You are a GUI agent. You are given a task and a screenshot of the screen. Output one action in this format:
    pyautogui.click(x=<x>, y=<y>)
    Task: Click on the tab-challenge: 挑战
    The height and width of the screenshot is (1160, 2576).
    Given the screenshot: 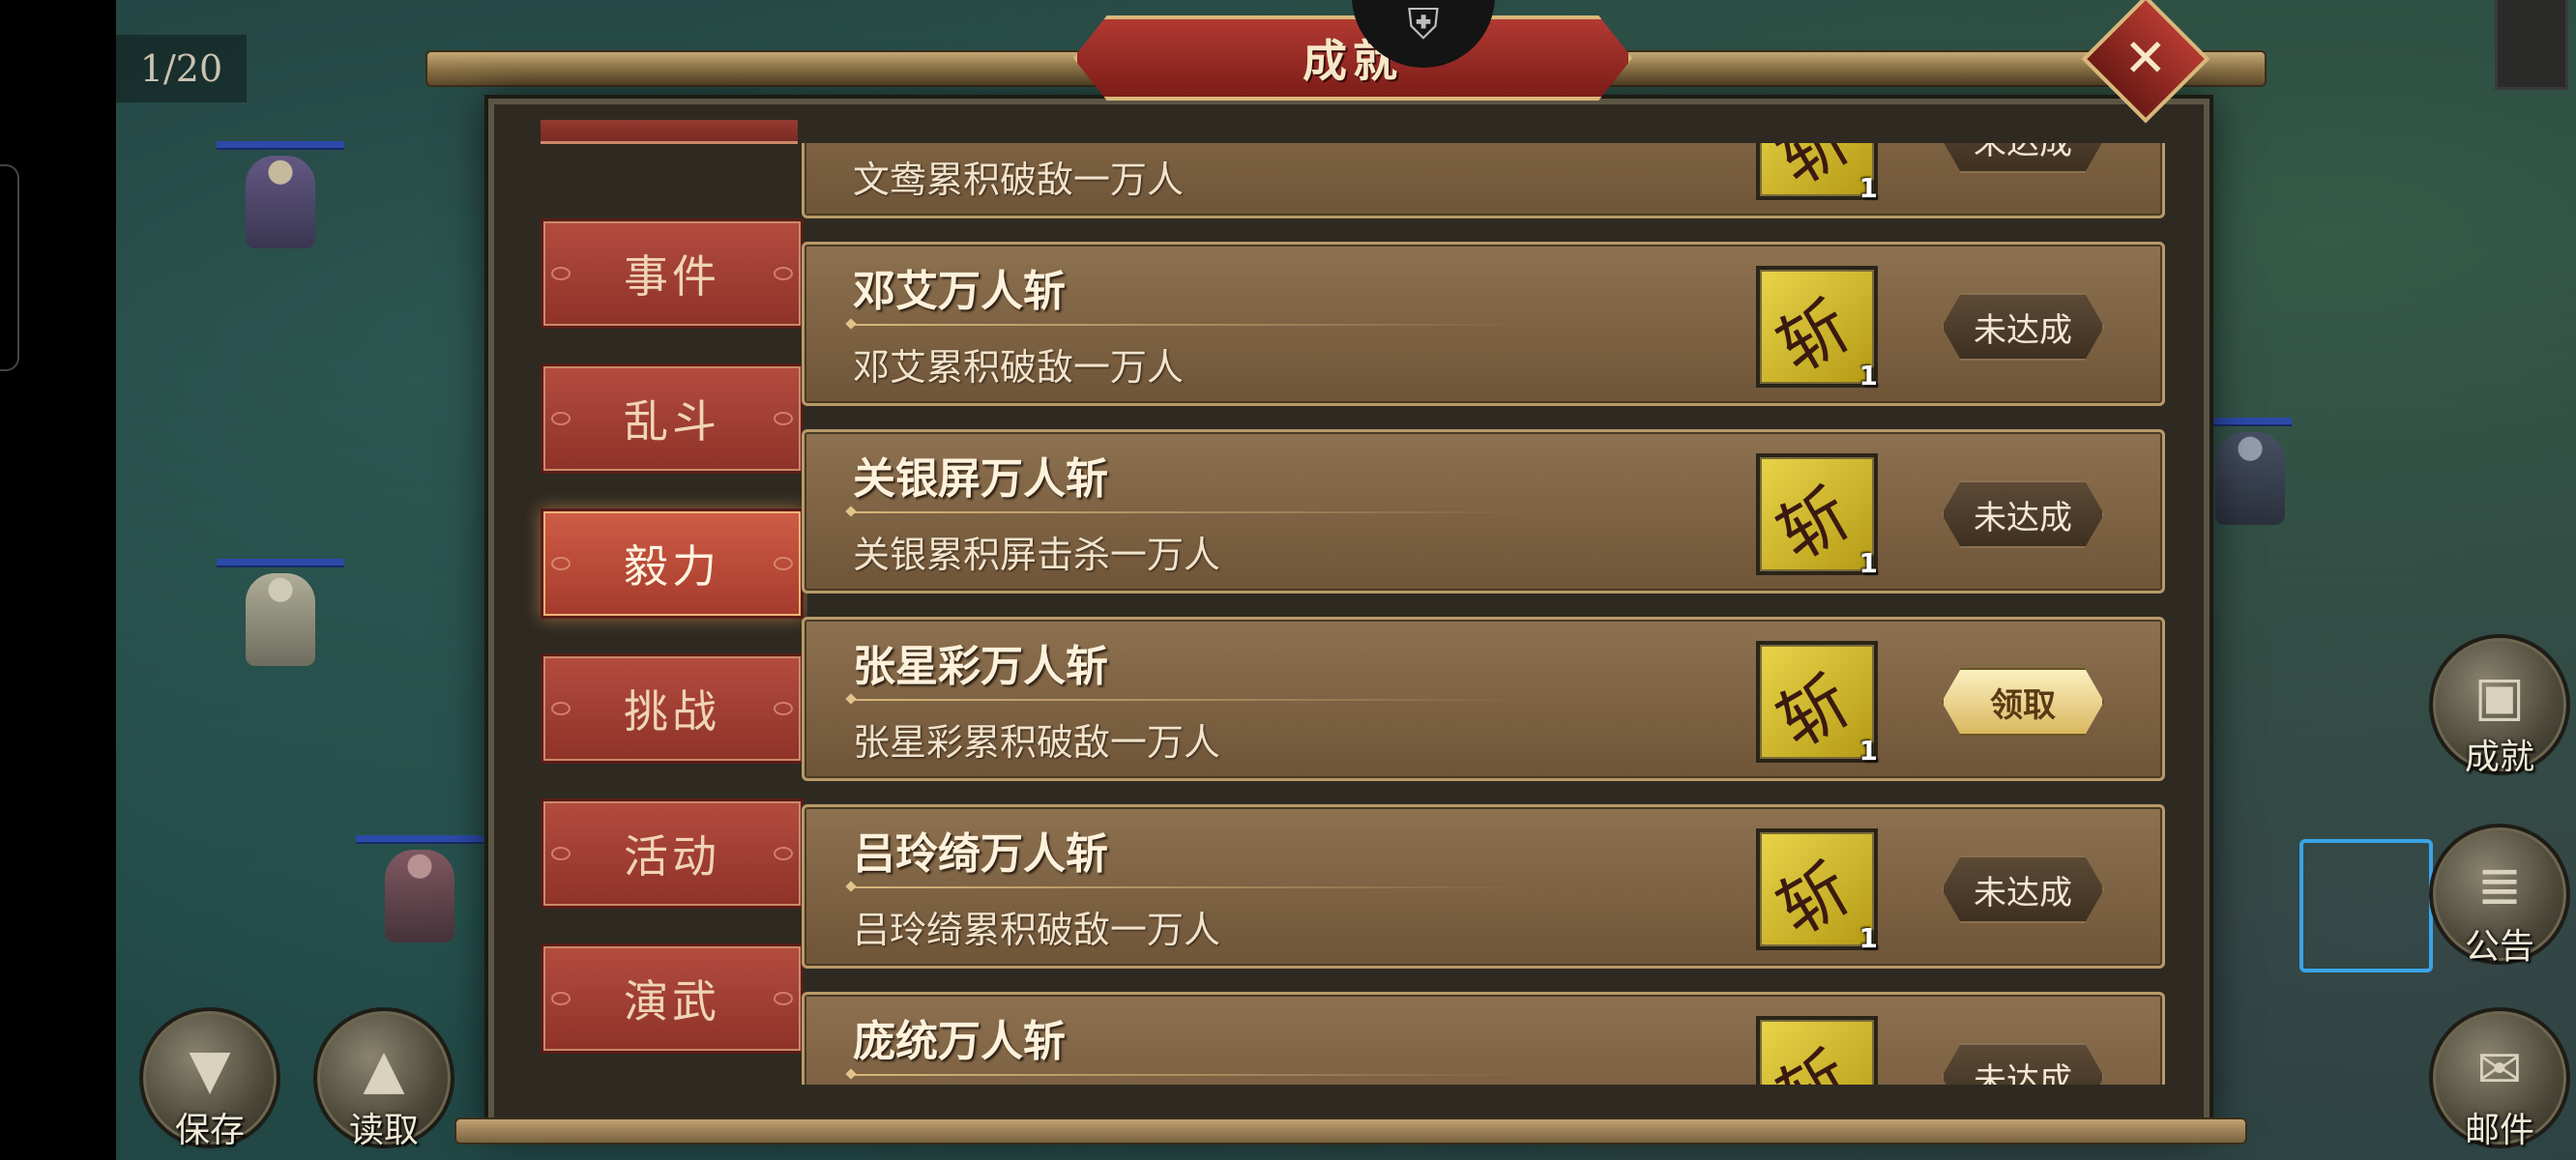 What is the action you would take?
    pyautogui.click(x=672, y=709)
    